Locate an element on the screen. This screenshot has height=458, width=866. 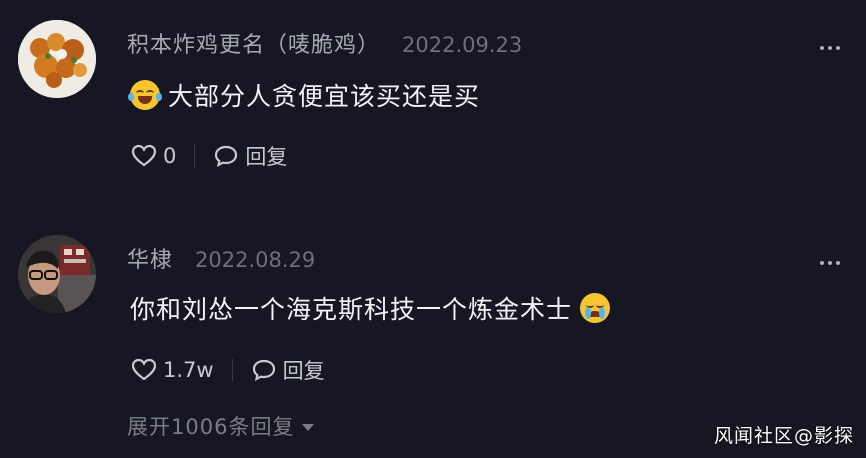
watermark: 风闻社区@影探 is located at coordinates (783, 436).